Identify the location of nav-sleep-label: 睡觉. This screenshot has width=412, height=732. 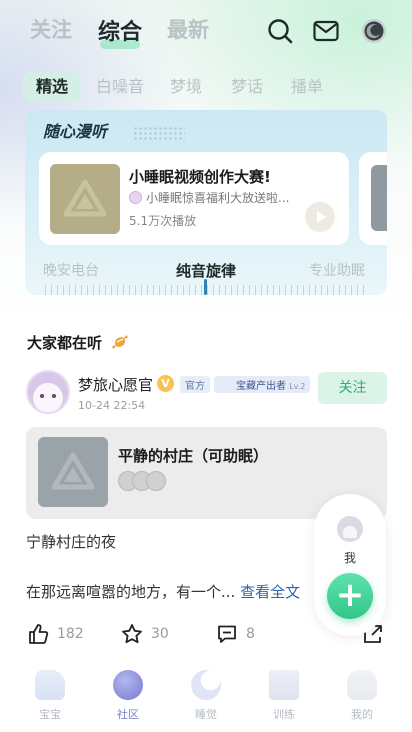
(206, 714).